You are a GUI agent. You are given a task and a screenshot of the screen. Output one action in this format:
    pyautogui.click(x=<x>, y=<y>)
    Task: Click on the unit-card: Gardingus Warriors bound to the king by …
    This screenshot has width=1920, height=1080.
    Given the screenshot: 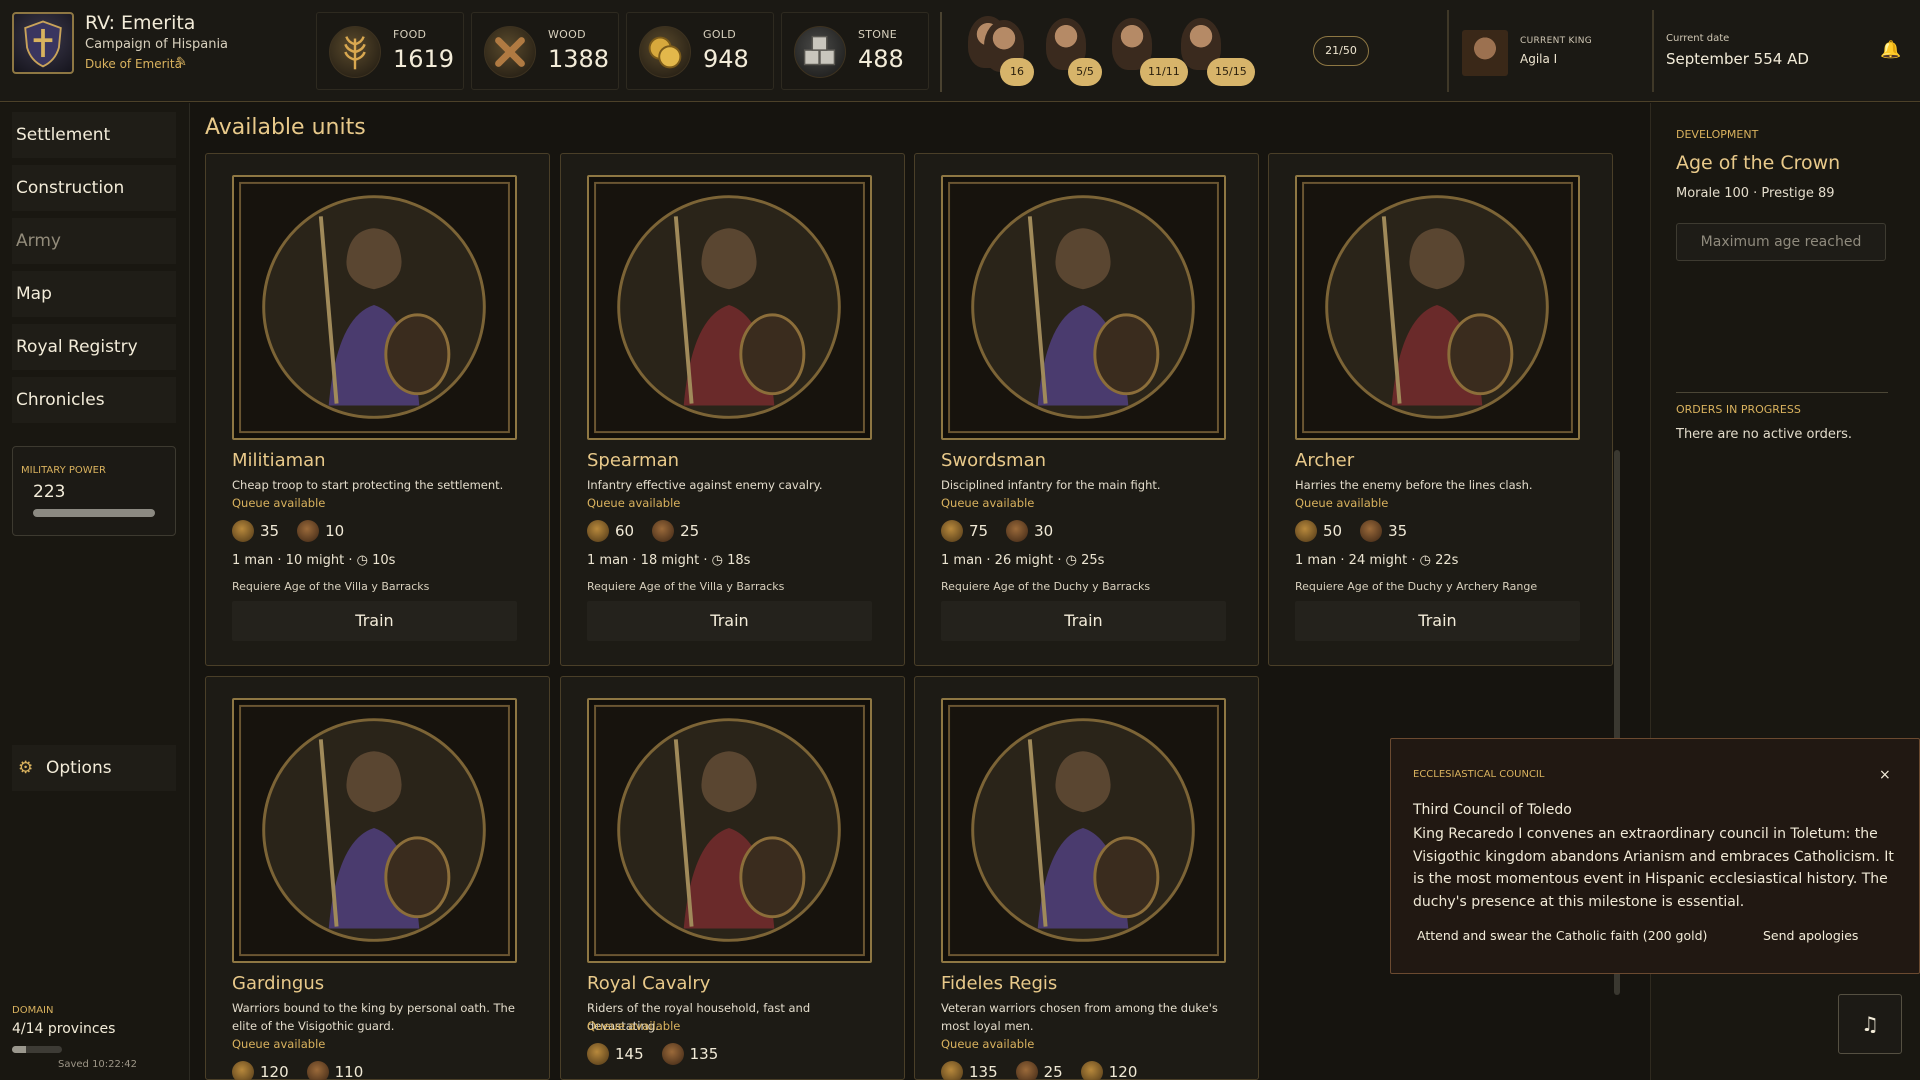 What is the action you would take?
    pyautogui.click(x=377, y=878)
    